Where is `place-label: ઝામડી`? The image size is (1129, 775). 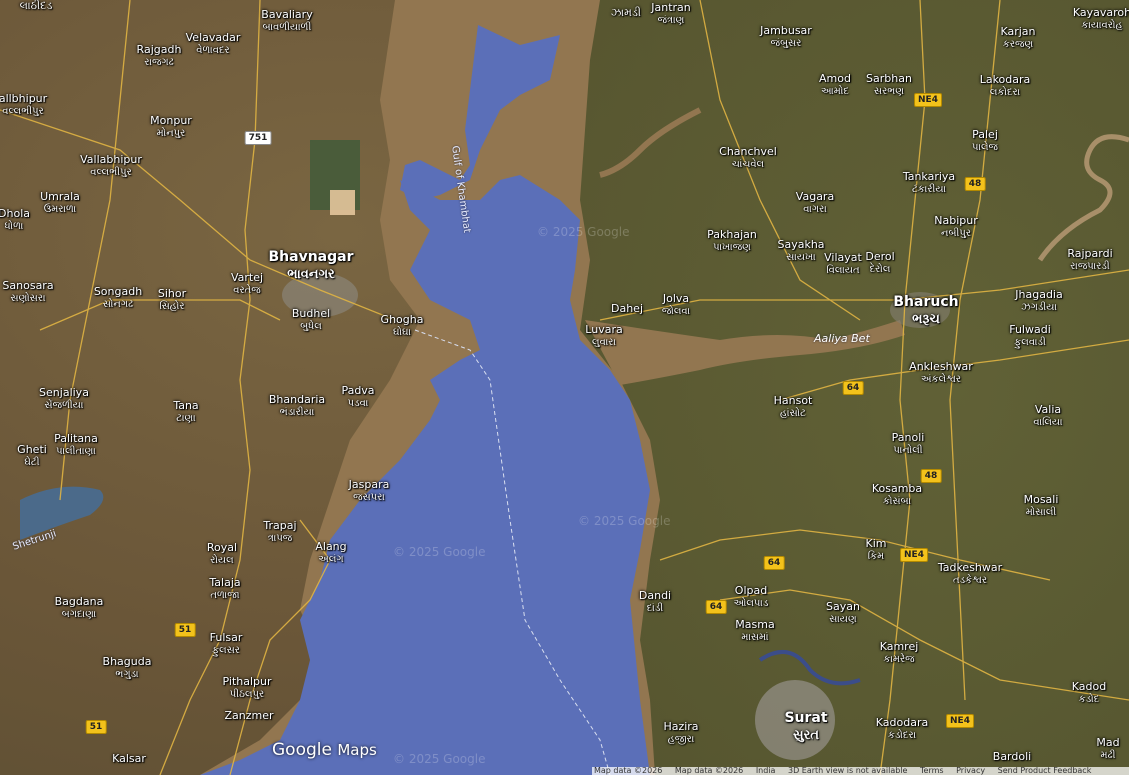
place-label: ઝામડી is located at coordinates (626, 13).